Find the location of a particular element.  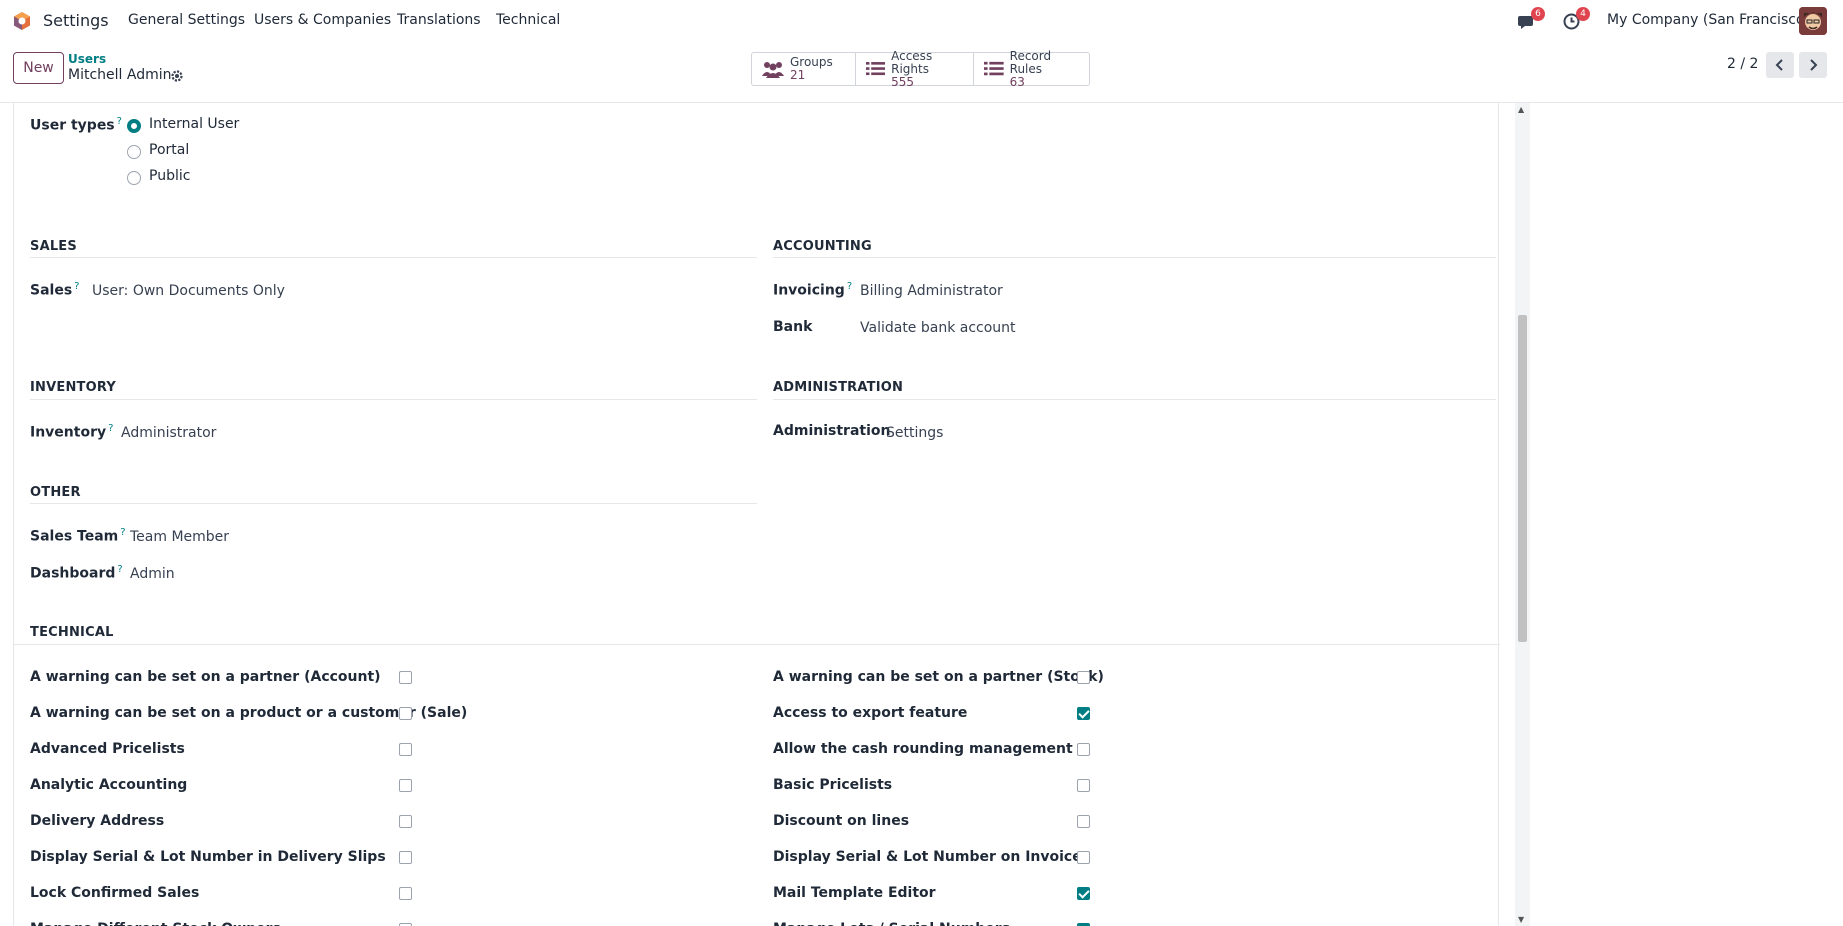

access-rights-smart-button: Access Rights 555 is located at coordinates (915, 68).